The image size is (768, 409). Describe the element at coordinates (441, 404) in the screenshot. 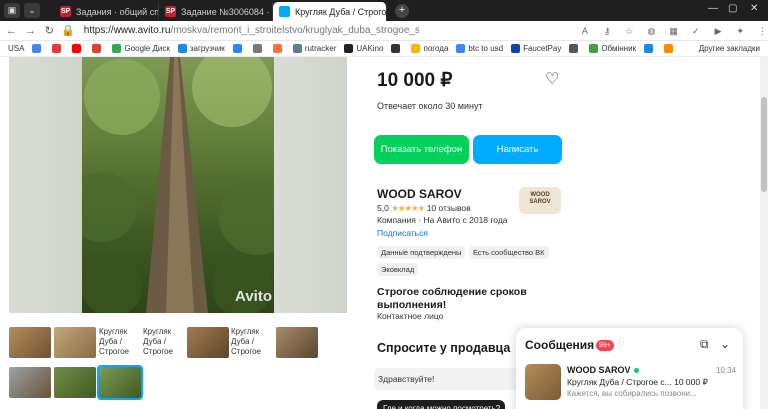

I see `quick-question-button: Где и когда можно посмотреть?` at that location.